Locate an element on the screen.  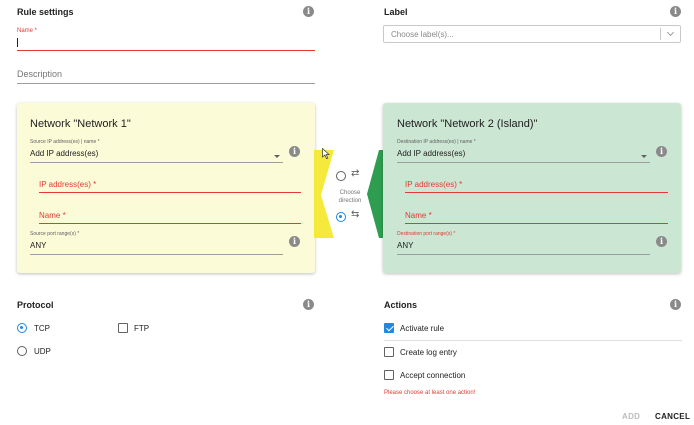
tcp-radio is located at coordinates (22, 328).